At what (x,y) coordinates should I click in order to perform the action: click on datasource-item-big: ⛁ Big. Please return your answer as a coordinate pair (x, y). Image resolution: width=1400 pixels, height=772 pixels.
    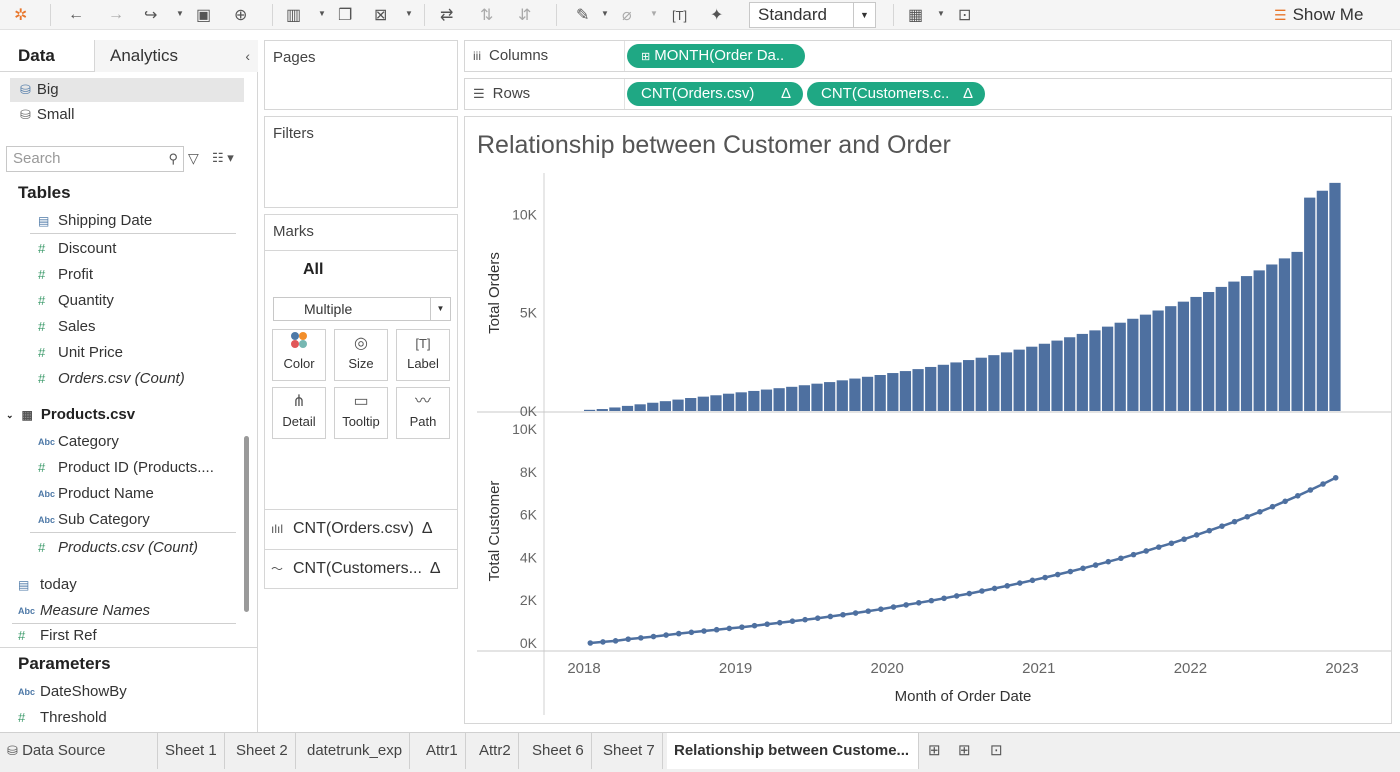
    Looking at the image, I should click on (127, 90).